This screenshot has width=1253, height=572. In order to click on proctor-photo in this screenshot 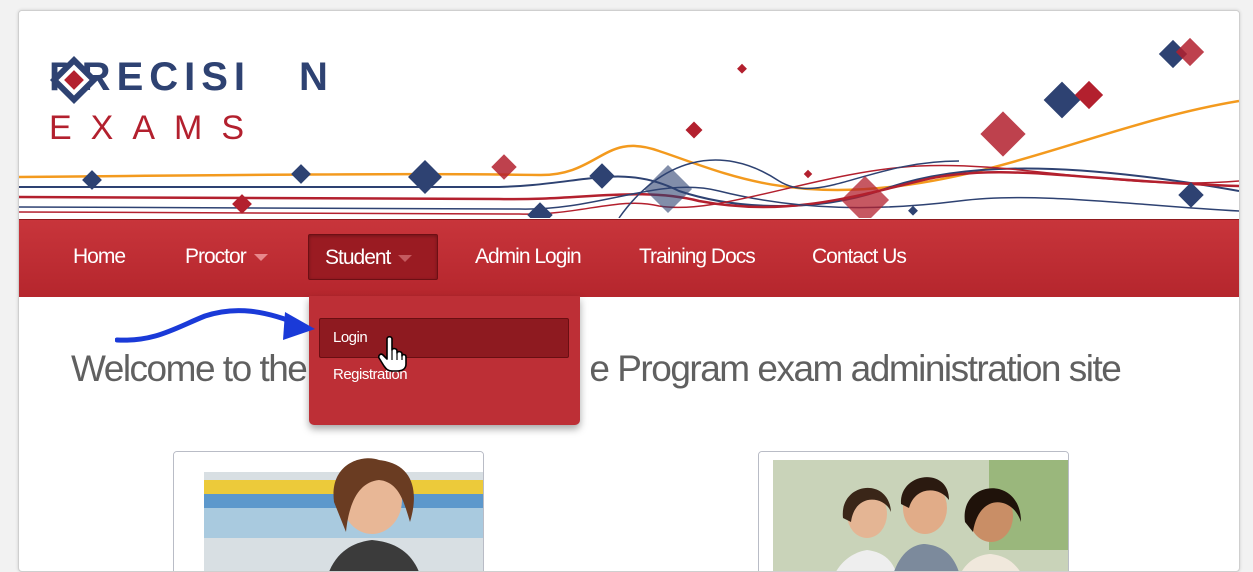, I will do `click(328, 511)`.